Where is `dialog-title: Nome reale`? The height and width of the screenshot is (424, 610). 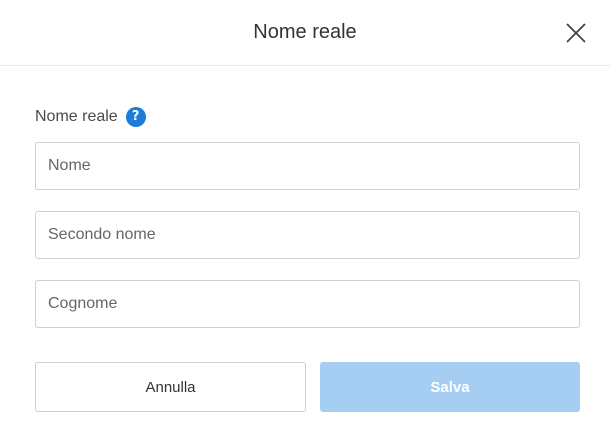 dialog-title: Nome reale is located at coordinates (305, 32).